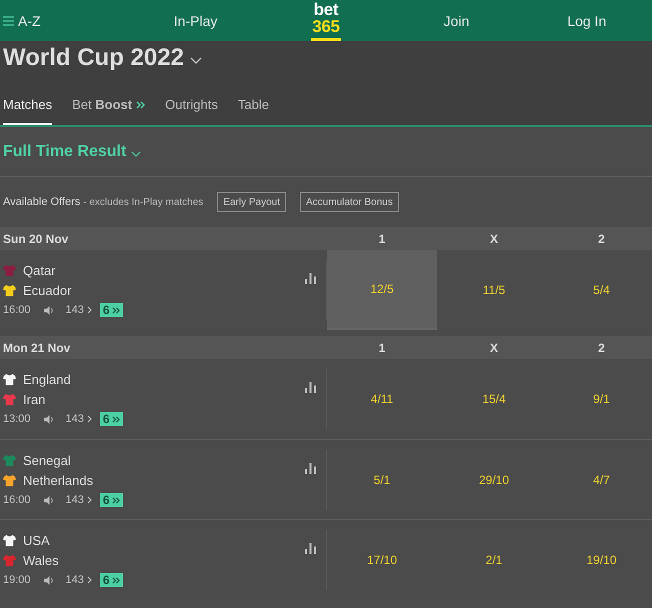 The image size is (652, 608). What do you see at coordinates (494, 560) in the screenshot?
I see `odds-button: 2/1` at bounding box center [494, 560].